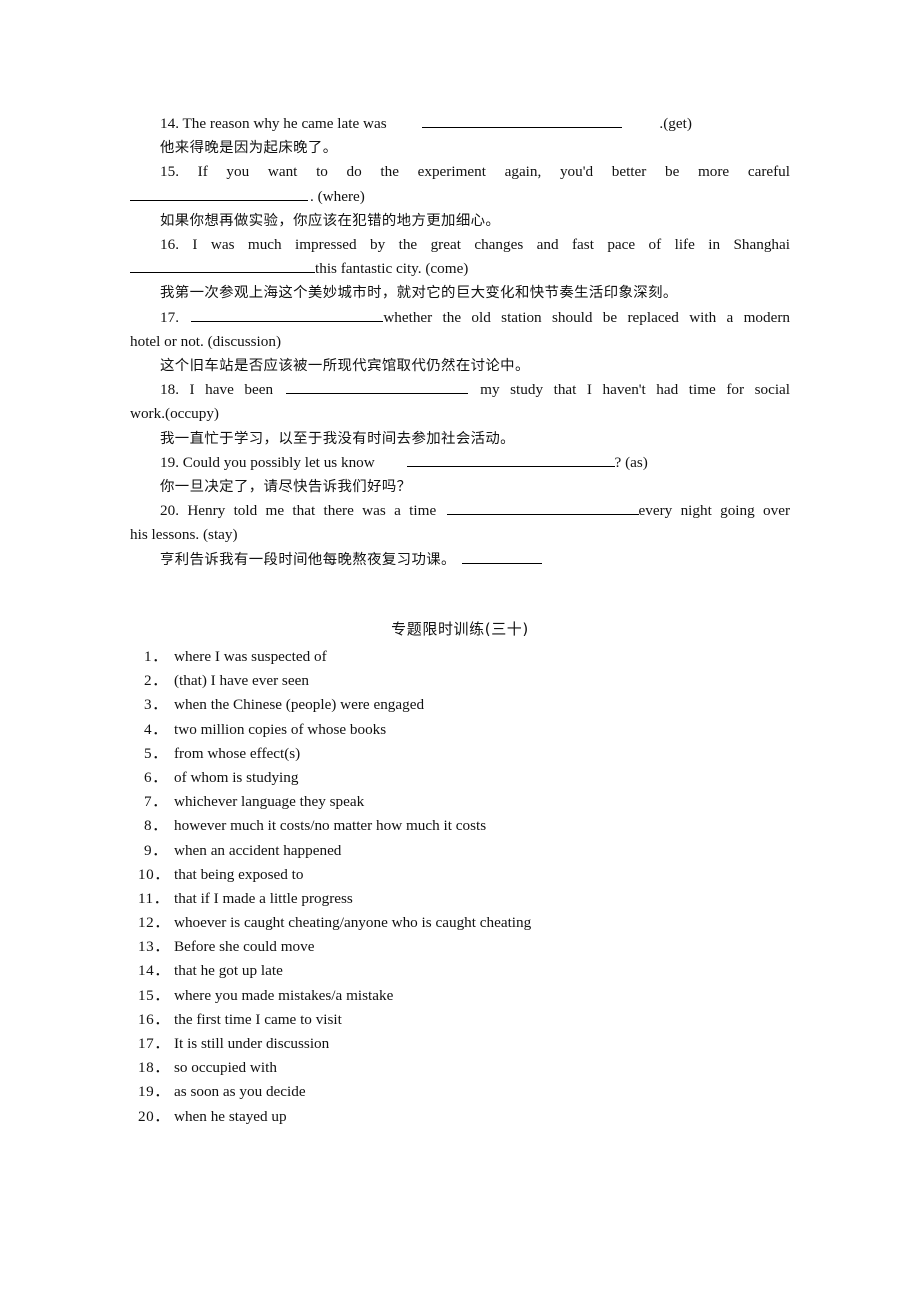 This screenshot has height=1302, width=920. Describe the element at coordinates (184, 535) in the screenshot. I see `item-hint-20: his lessons. (stay)` at that location.